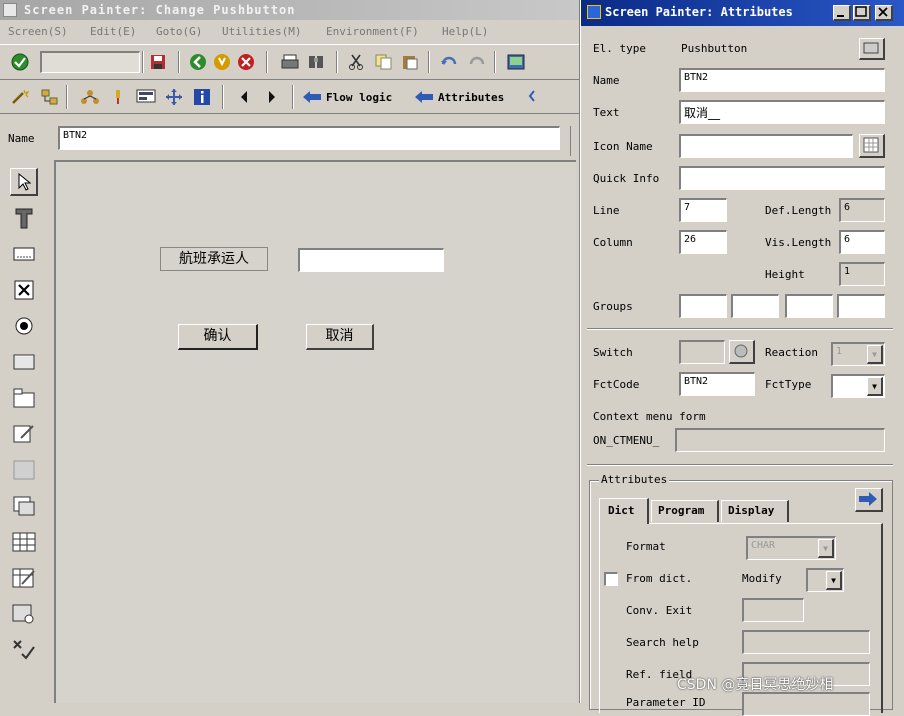  I want to click on switch-button, so click(742, 352).